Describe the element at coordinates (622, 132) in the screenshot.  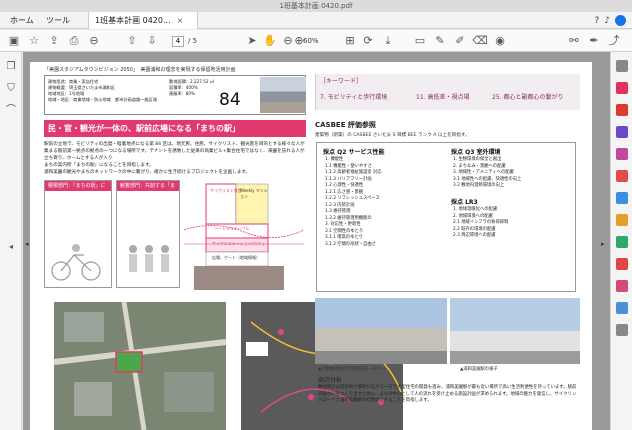
I see `edit-pdf-icon` at that location.